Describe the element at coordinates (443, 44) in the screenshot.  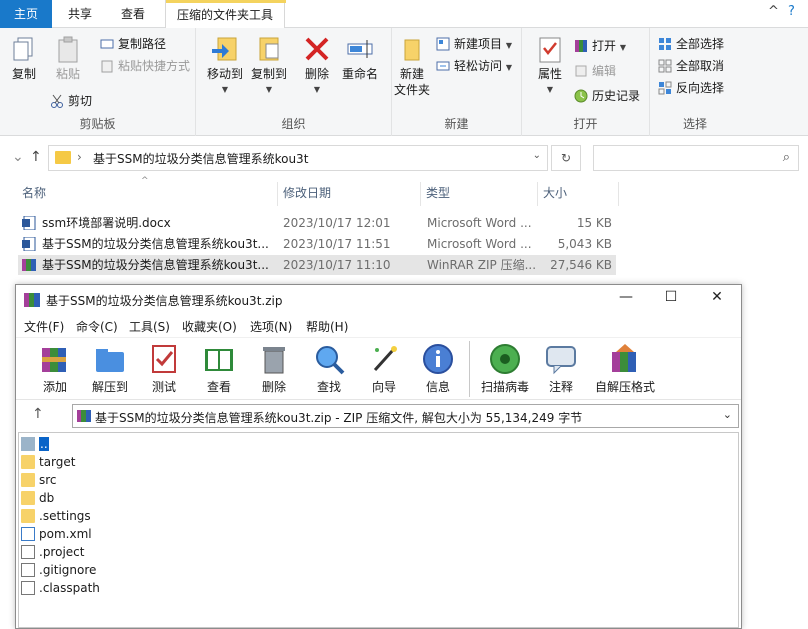
I see `new-item-icon` at that location.